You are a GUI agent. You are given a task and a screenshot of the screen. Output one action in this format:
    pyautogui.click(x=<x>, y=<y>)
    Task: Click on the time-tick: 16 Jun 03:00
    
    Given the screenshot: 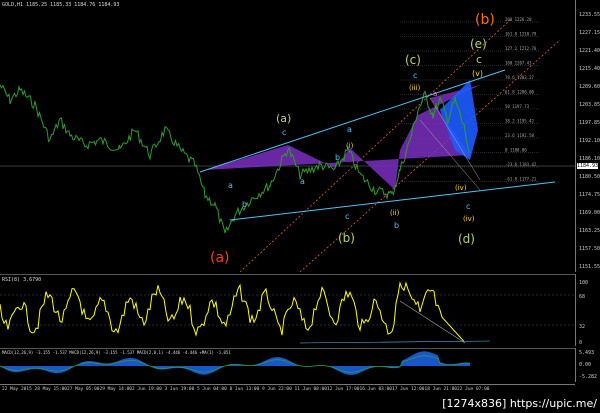 What is the action you would take?
    pyautogui.click(x=376, y=389)
    